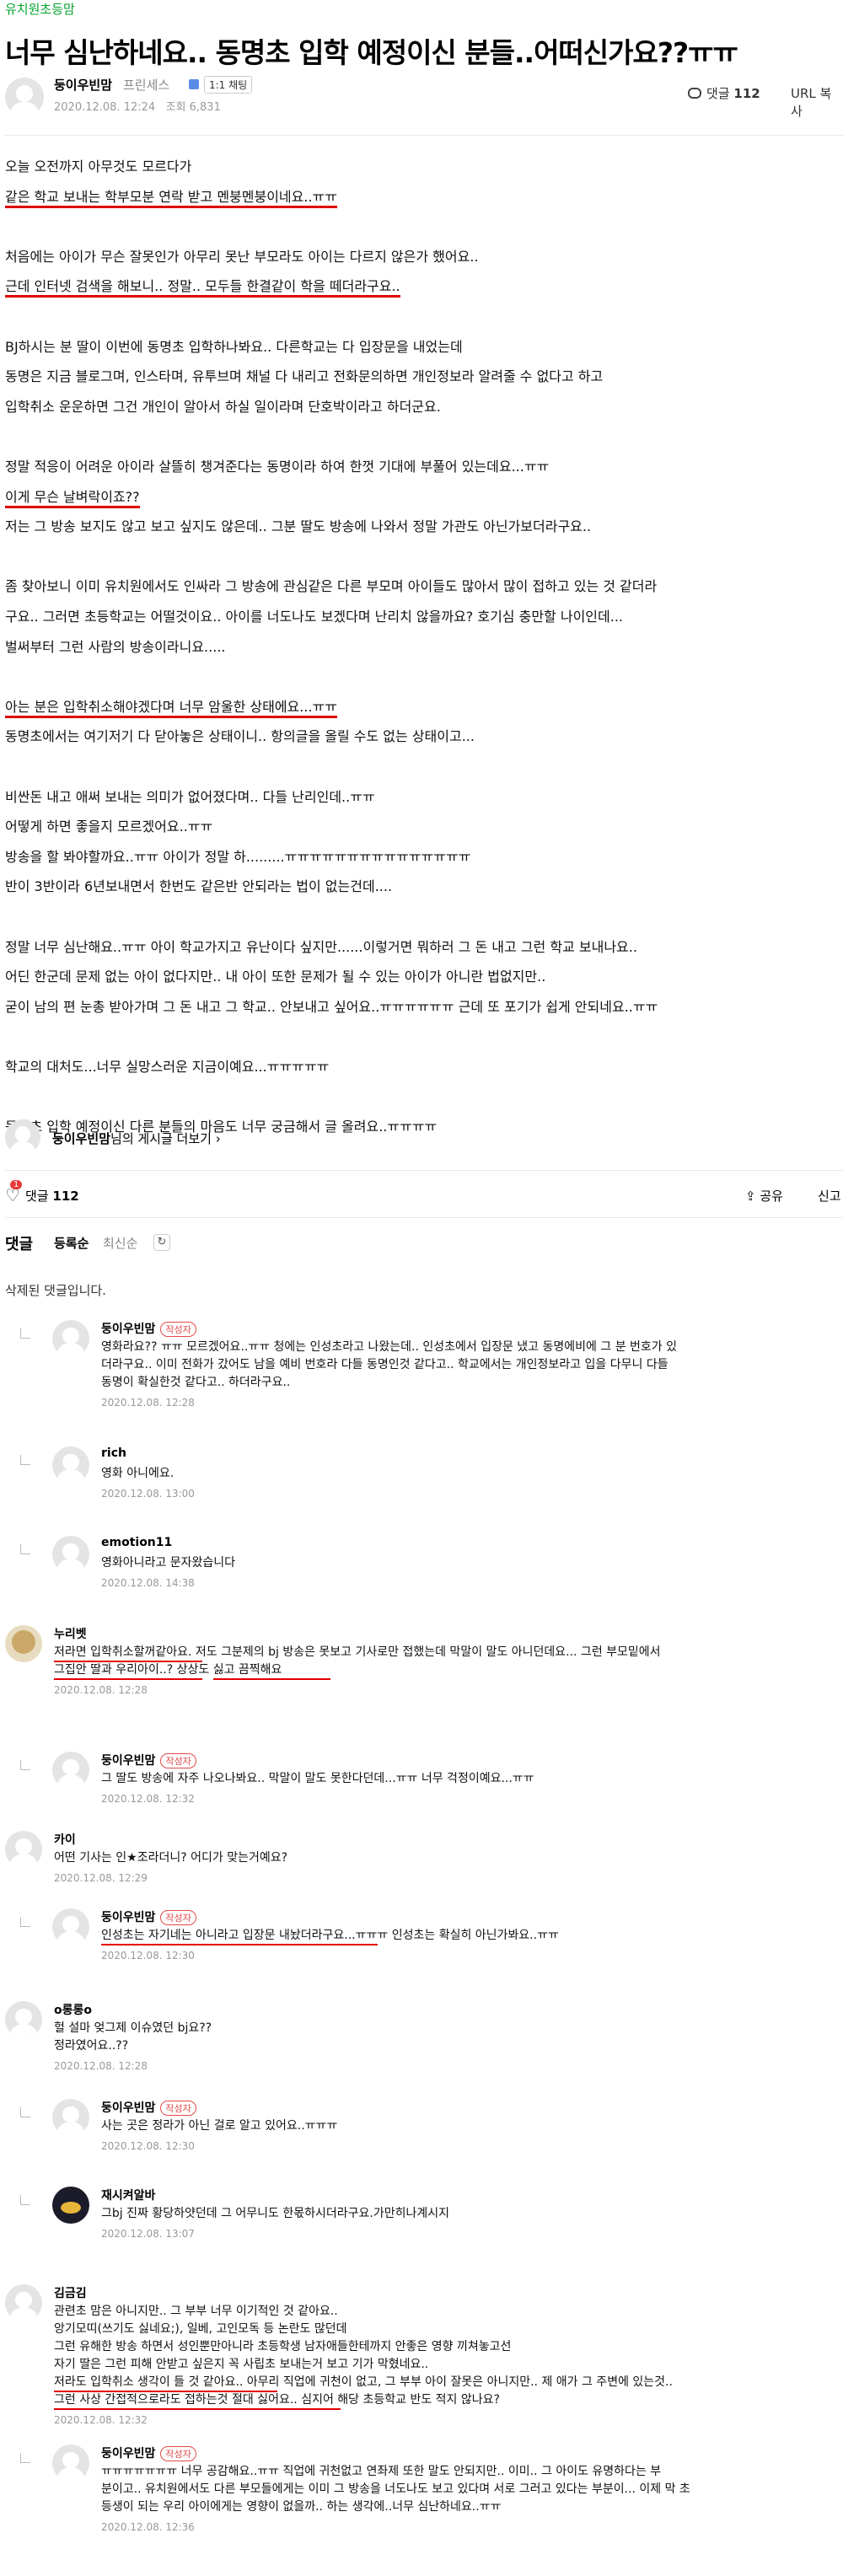  I want to click on header-divider, so click(424, 135).